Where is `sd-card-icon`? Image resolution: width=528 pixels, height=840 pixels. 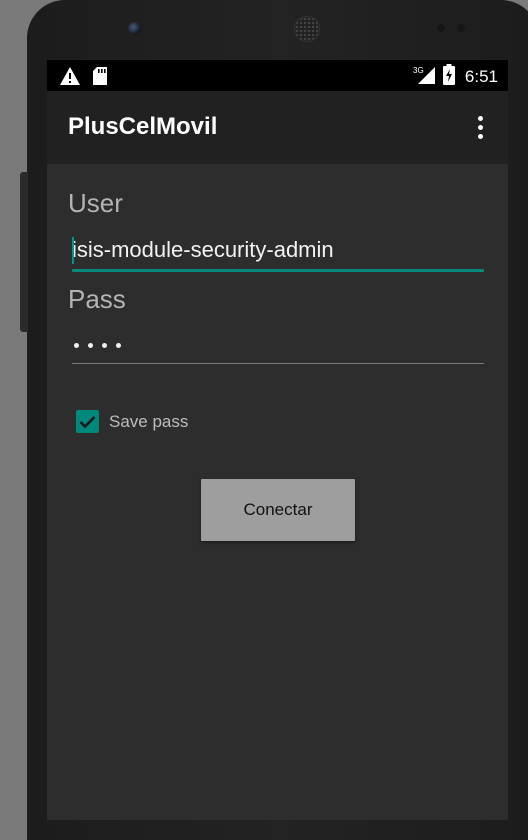 sd-card-icon is located at coordinates (100, 78).